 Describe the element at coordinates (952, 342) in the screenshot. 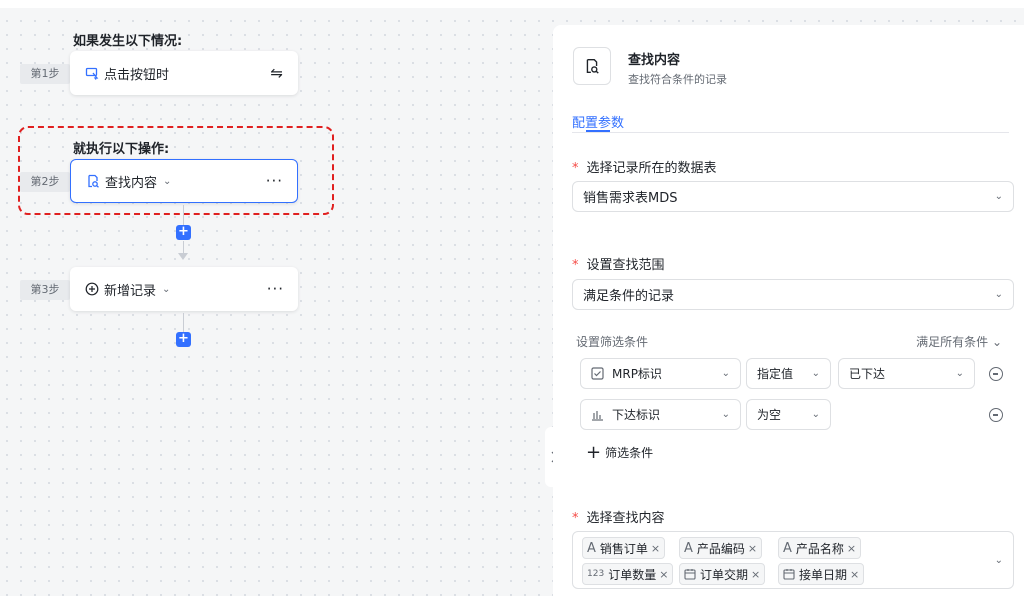

I see `filter-mode-value: 满足所有条件` at that location.